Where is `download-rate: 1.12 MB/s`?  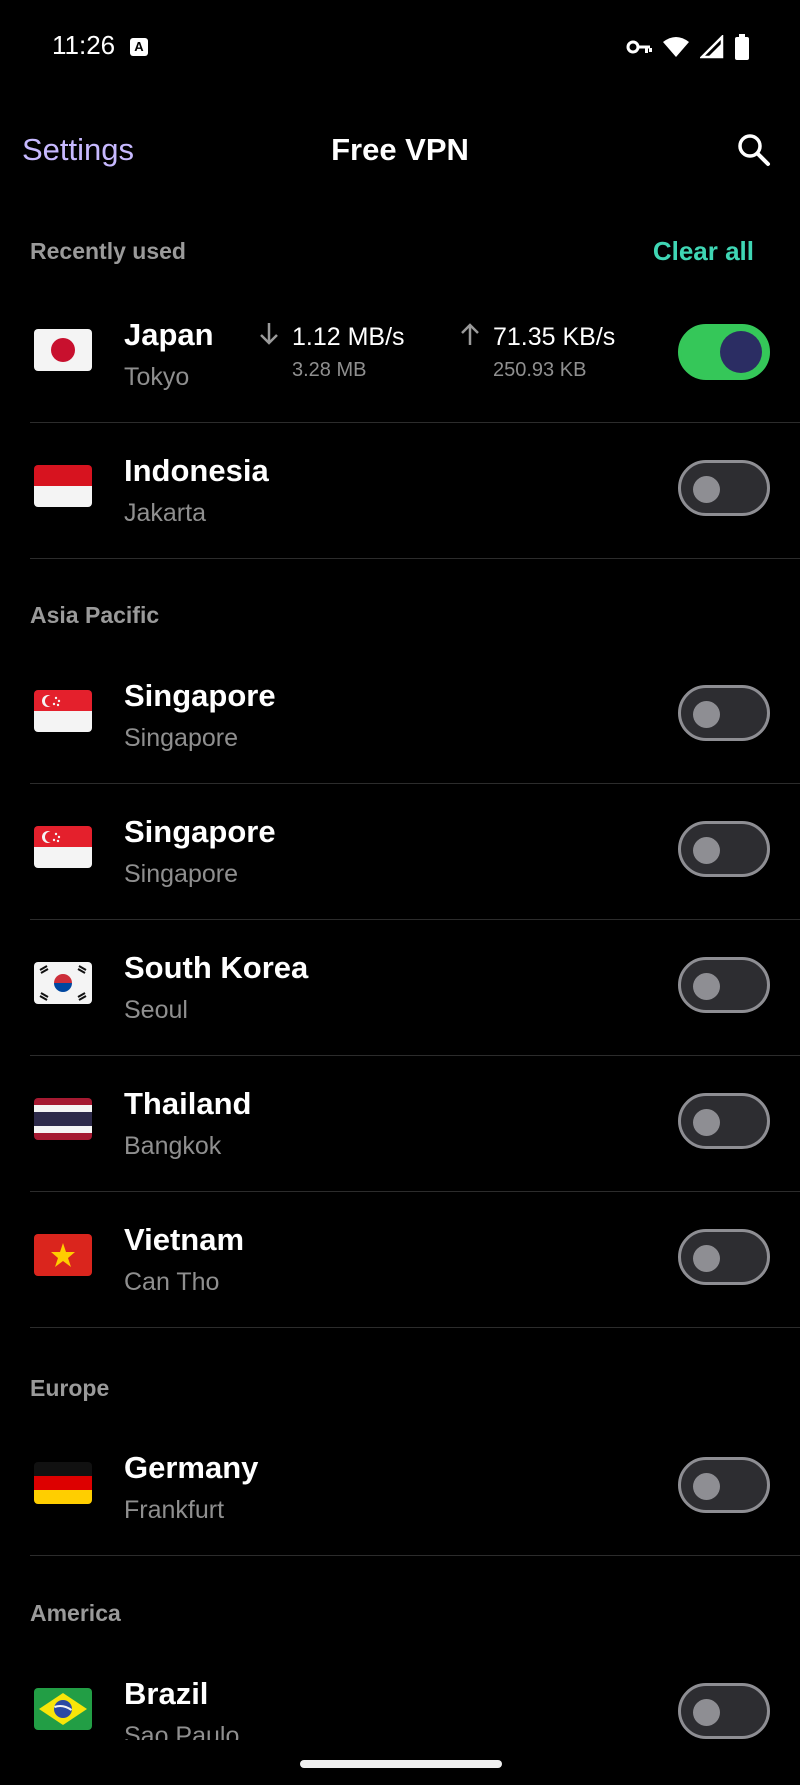
download-rate: 1.12 MB/s is located at coordinates (348, 337).